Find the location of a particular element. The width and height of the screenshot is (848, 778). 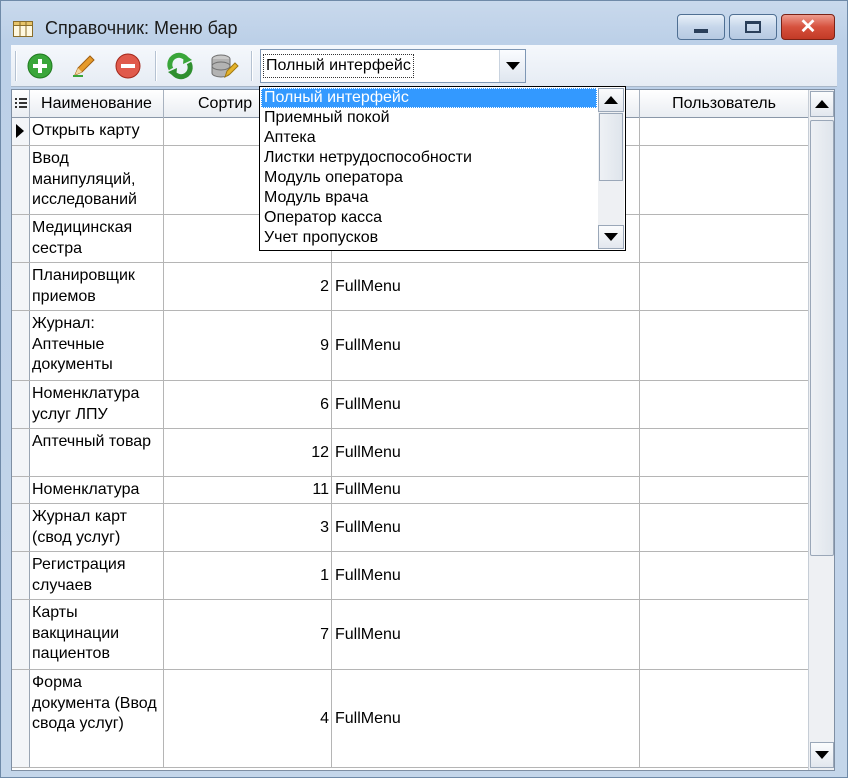

dropdown-scrollbar is located at coordinates (611, 168).